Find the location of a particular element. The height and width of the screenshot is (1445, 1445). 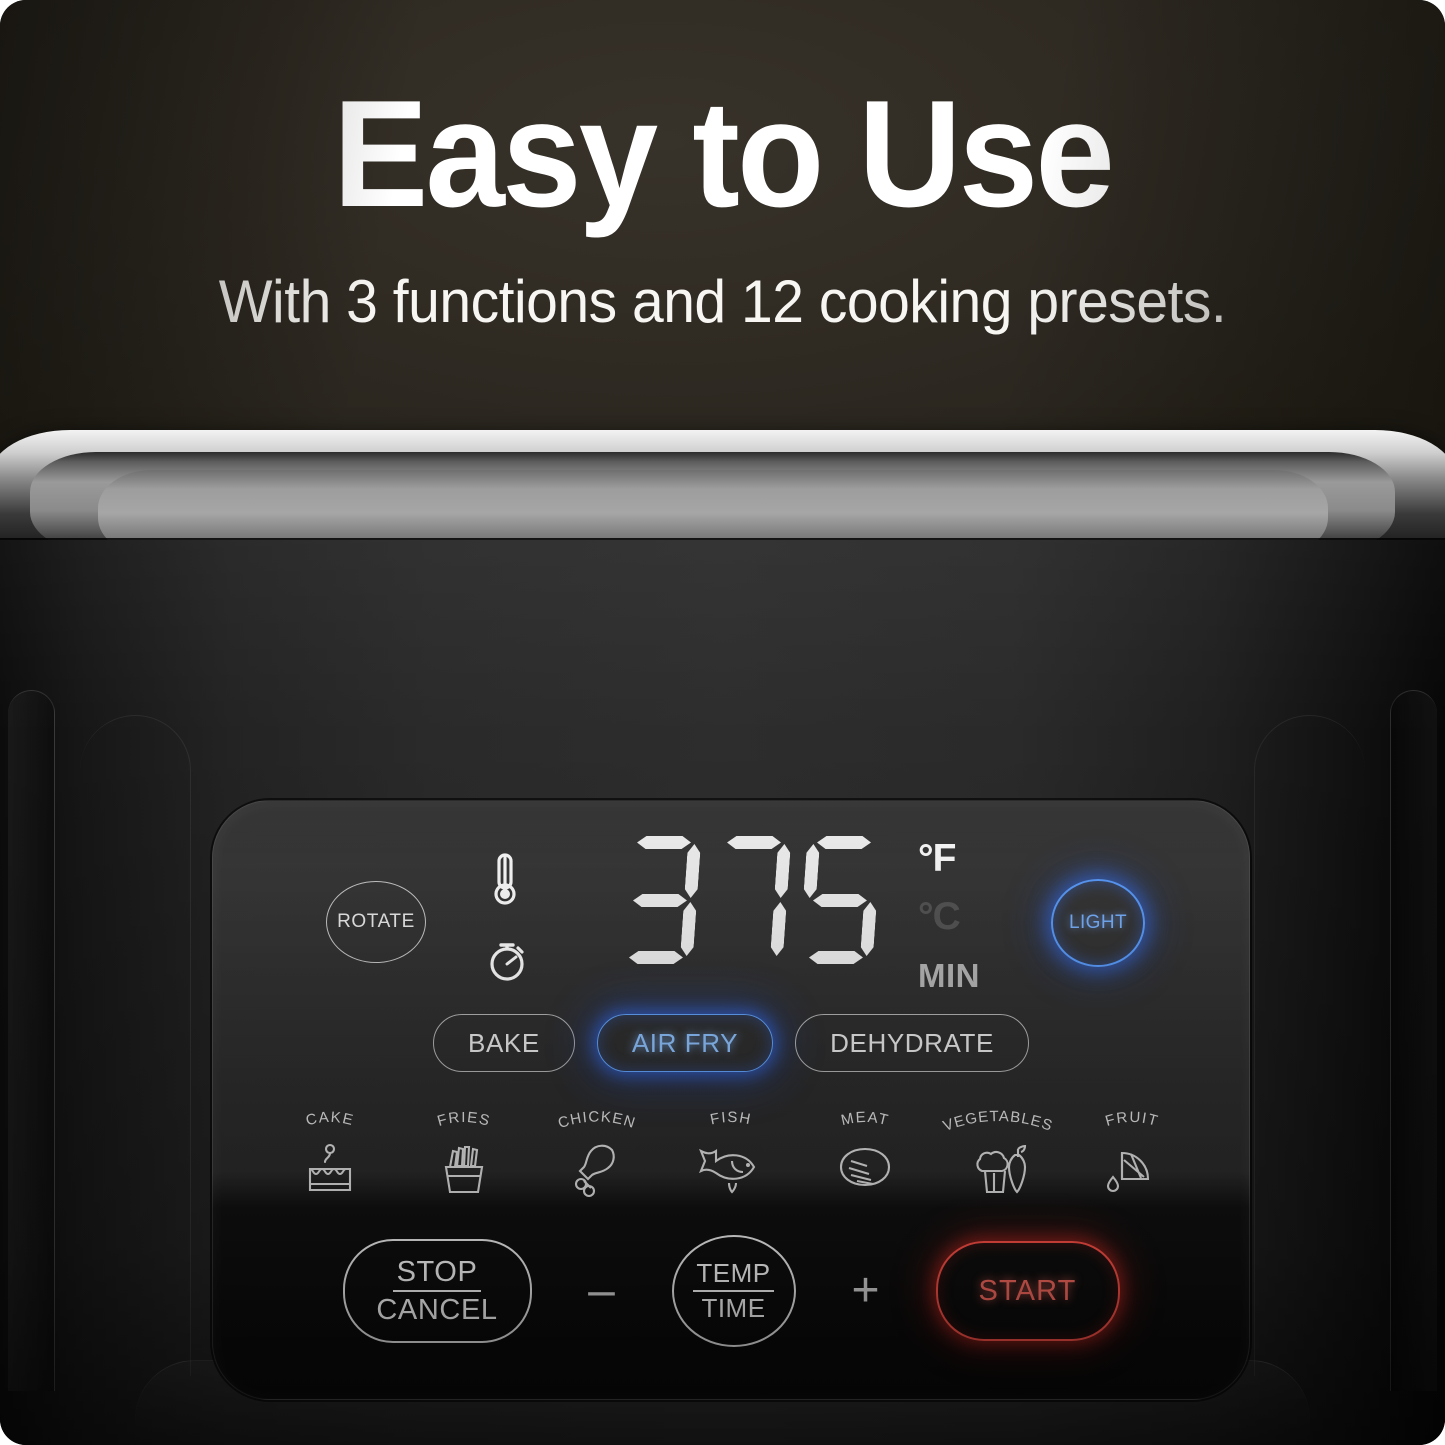

stop-cancel-button: STOP CANCEL is located at coordinates (437, 1291).